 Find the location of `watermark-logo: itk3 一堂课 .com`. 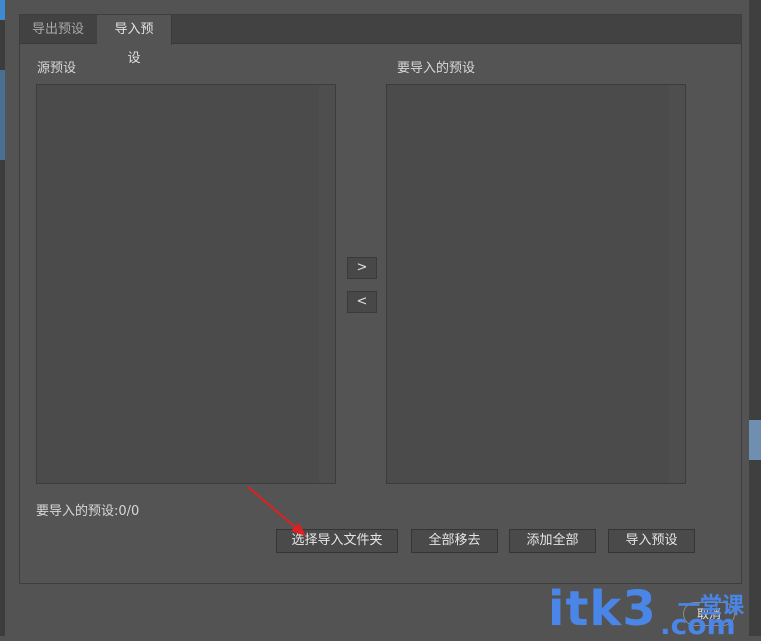

watermark-logo: itk3 一堂课 .com is located at coordinates (648, 611).